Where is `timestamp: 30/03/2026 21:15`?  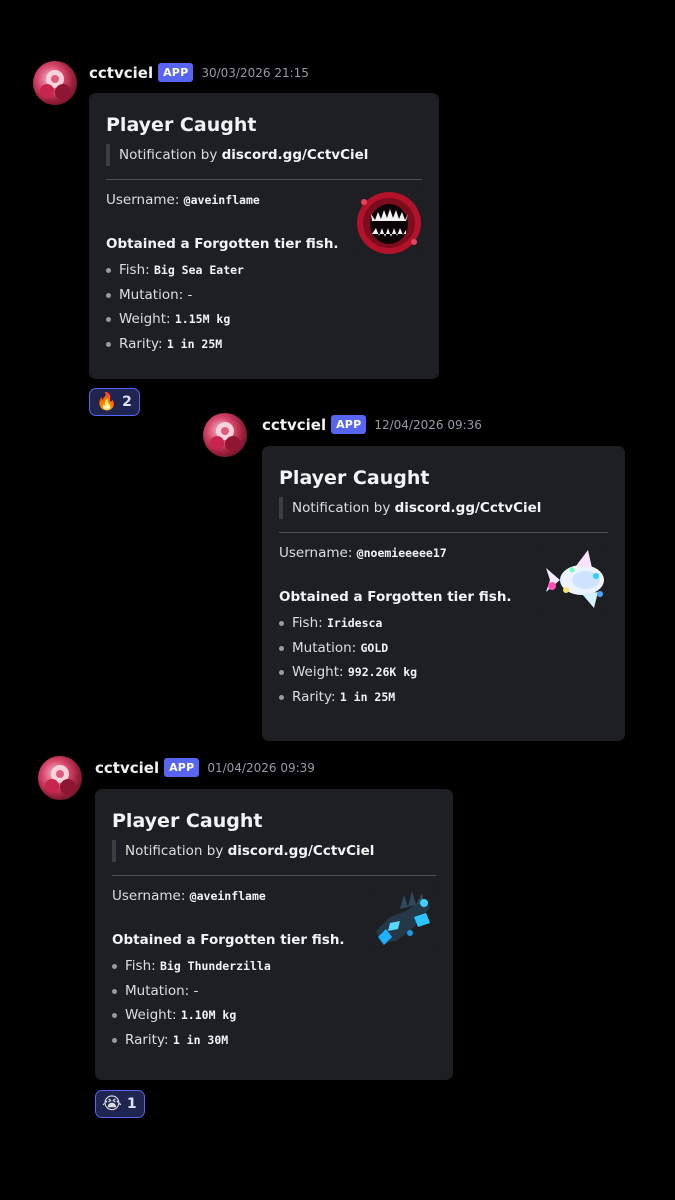
timestamp: 30/03/2026 21:15 is located at coordinates (255, 72).